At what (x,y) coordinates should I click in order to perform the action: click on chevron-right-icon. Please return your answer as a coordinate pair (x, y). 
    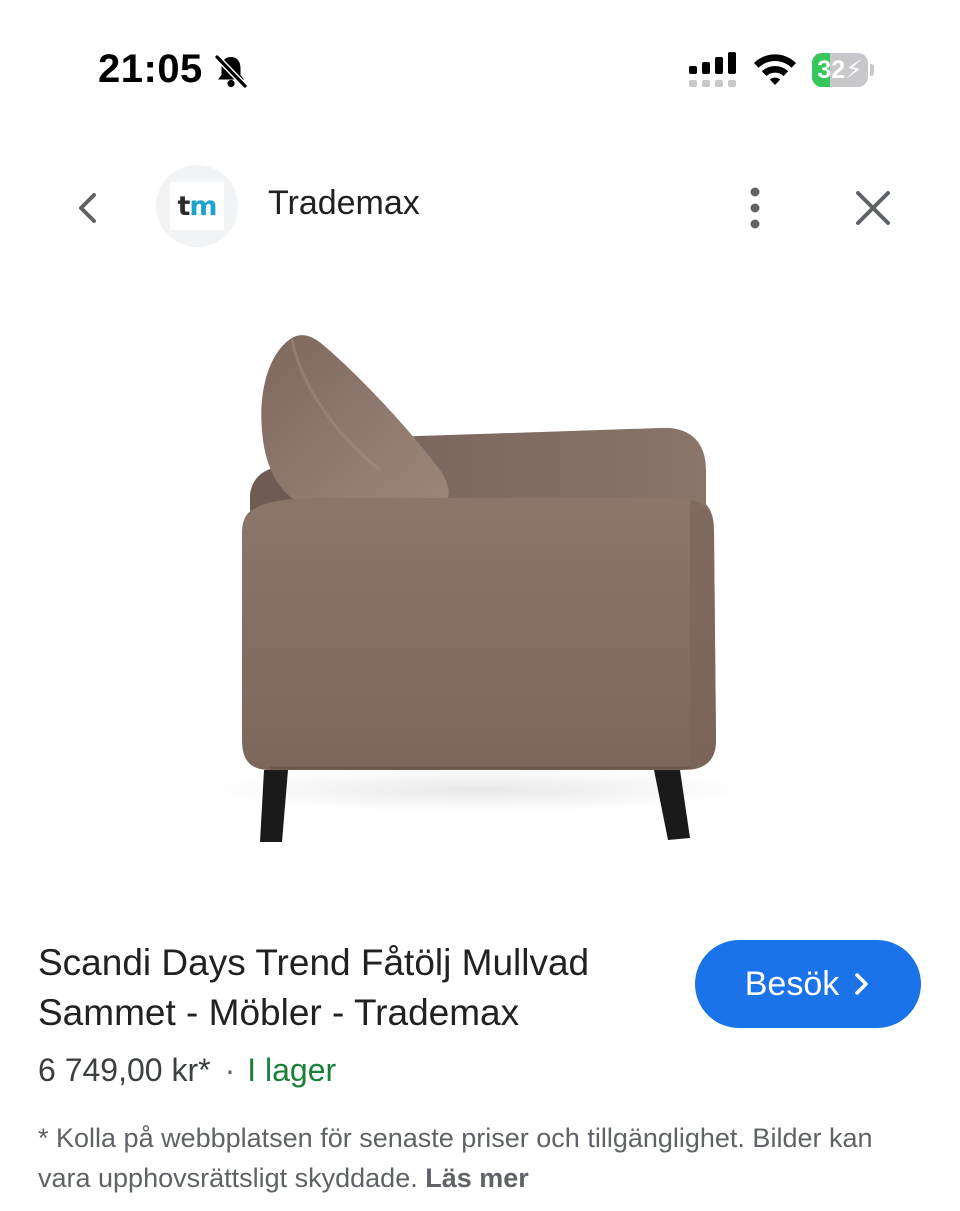
    Looking at the image, I should click on (862, 984).